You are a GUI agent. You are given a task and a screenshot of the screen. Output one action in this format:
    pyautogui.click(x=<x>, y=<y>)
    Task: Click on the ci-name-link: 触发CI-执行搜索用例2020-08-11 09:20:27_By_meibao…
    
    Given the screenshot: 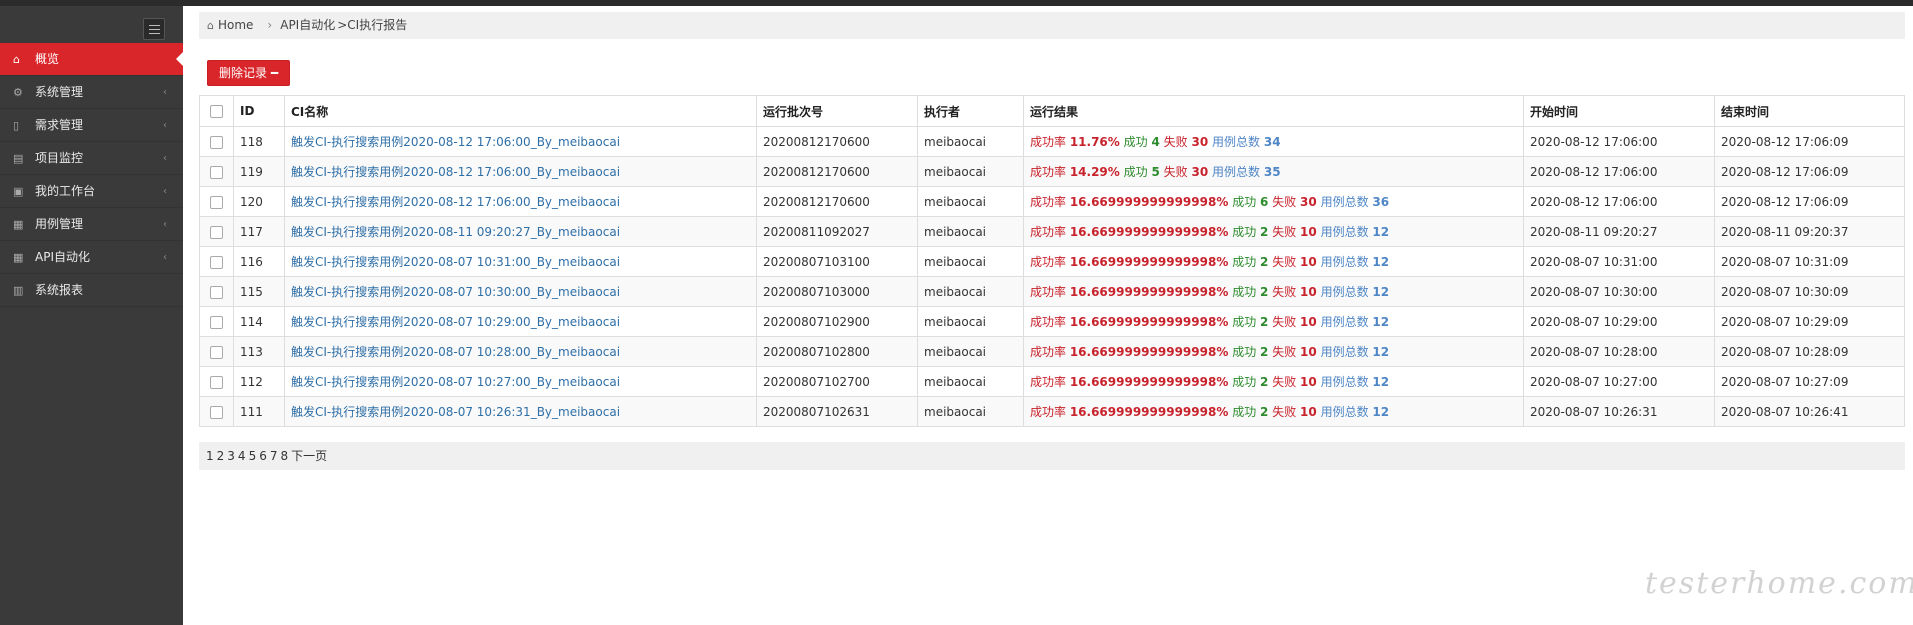 What is the action you would take?
    pyautogui.click(x=455, y=232)
    